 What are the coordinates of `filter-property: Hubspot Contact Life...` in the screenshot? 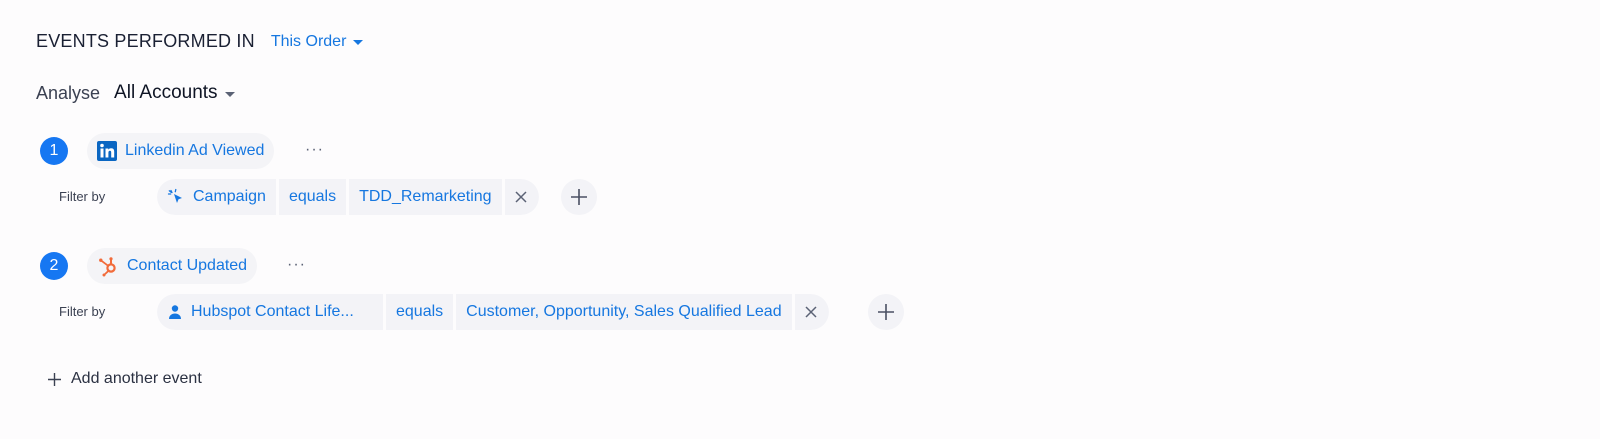 It's located at (270, 312).